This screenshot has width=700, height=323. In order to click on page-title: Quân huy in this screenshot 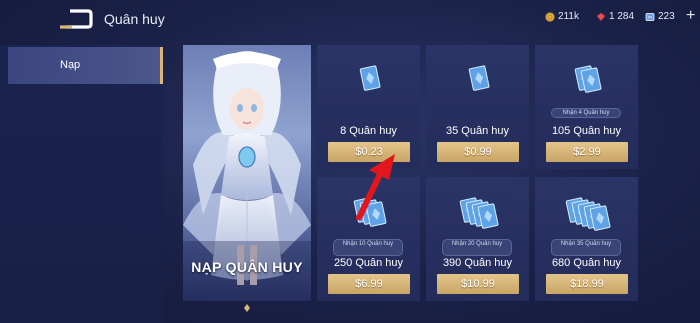, I will do `click(134, 19)`.